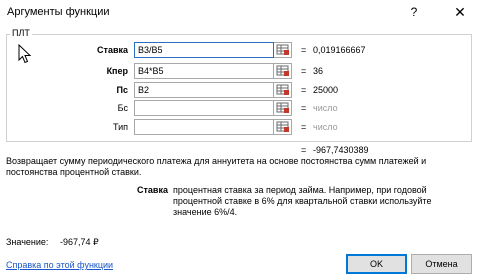 The height and width of the screenshot is (280, 480). Describe the element at coordinates (204, 50) in the screenshot. I see `argument-input: B3/B5` at that location.